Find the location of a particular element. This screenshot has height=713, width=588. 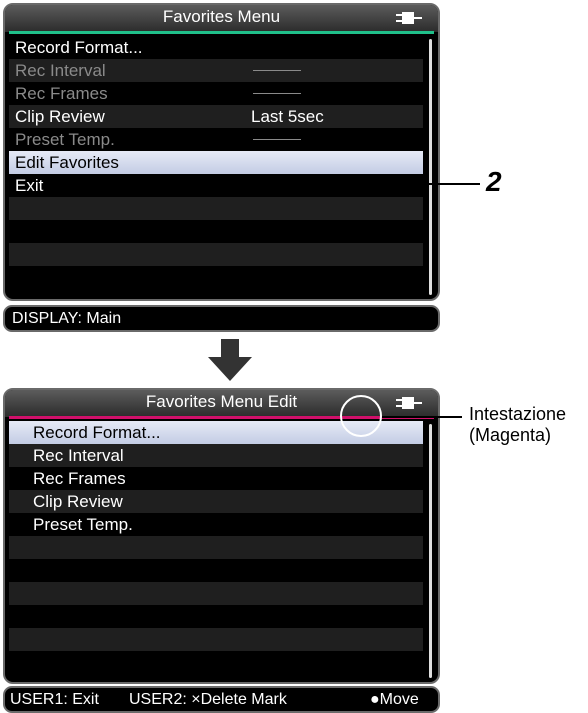

menu-item-label: Exit is located at coordinates (29, 185).